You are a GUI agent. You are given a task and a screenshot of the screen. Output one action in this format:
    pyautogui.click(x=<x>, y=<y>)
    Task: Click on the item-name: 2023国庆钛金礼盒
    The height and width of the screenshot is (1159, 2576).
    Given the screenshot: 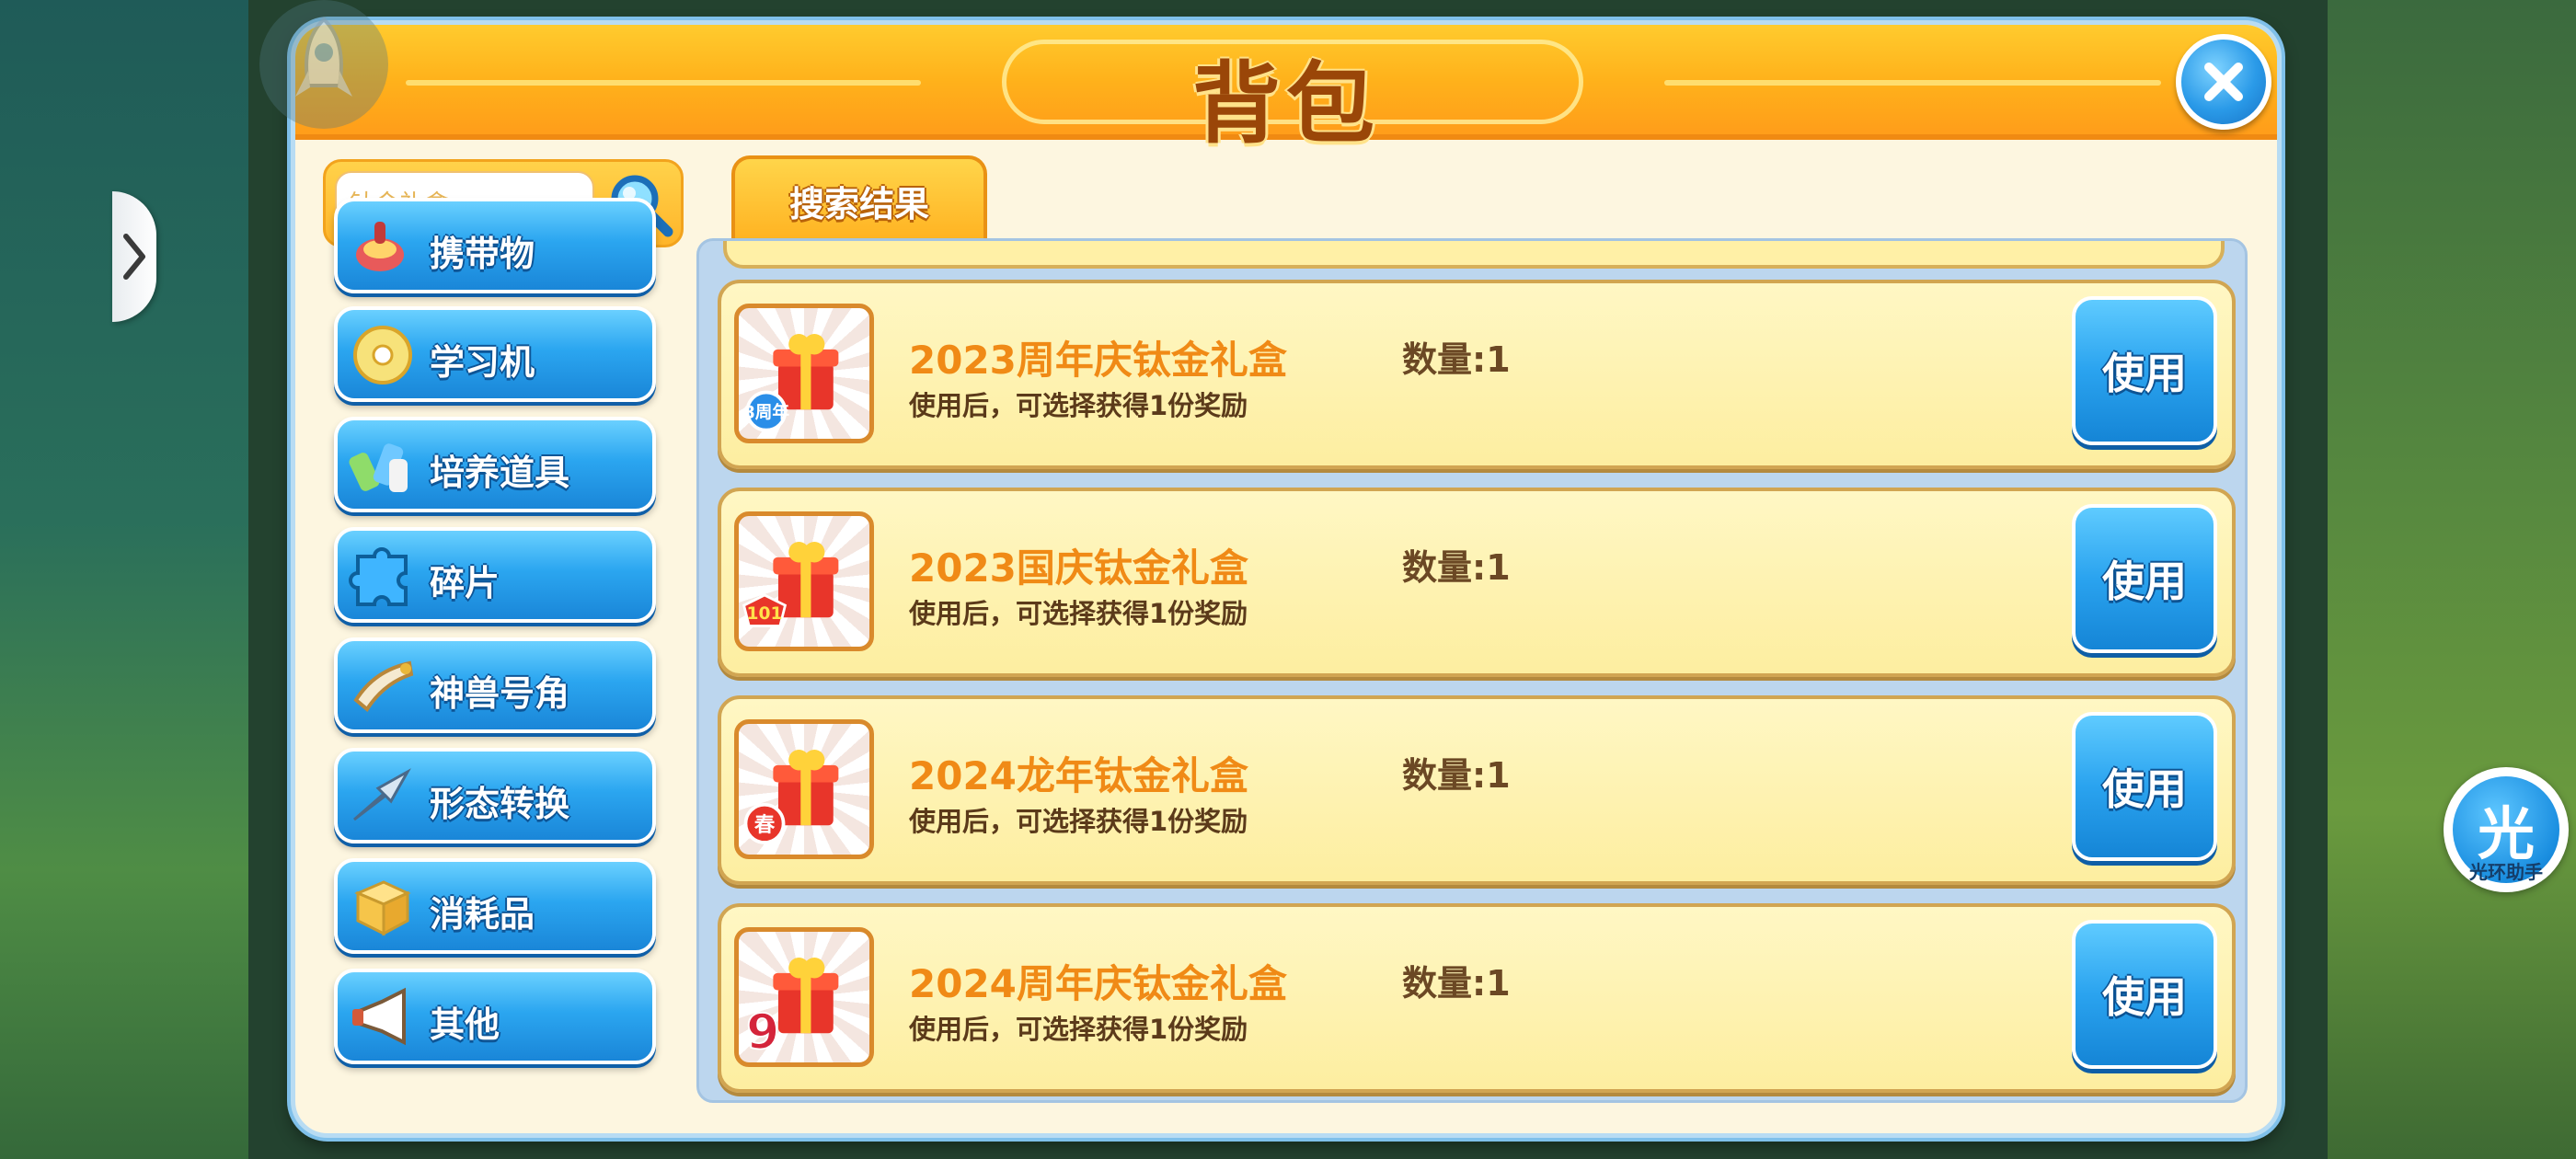 What is the action you would take?
    pyautogui.click(x=1078, y=568)
    